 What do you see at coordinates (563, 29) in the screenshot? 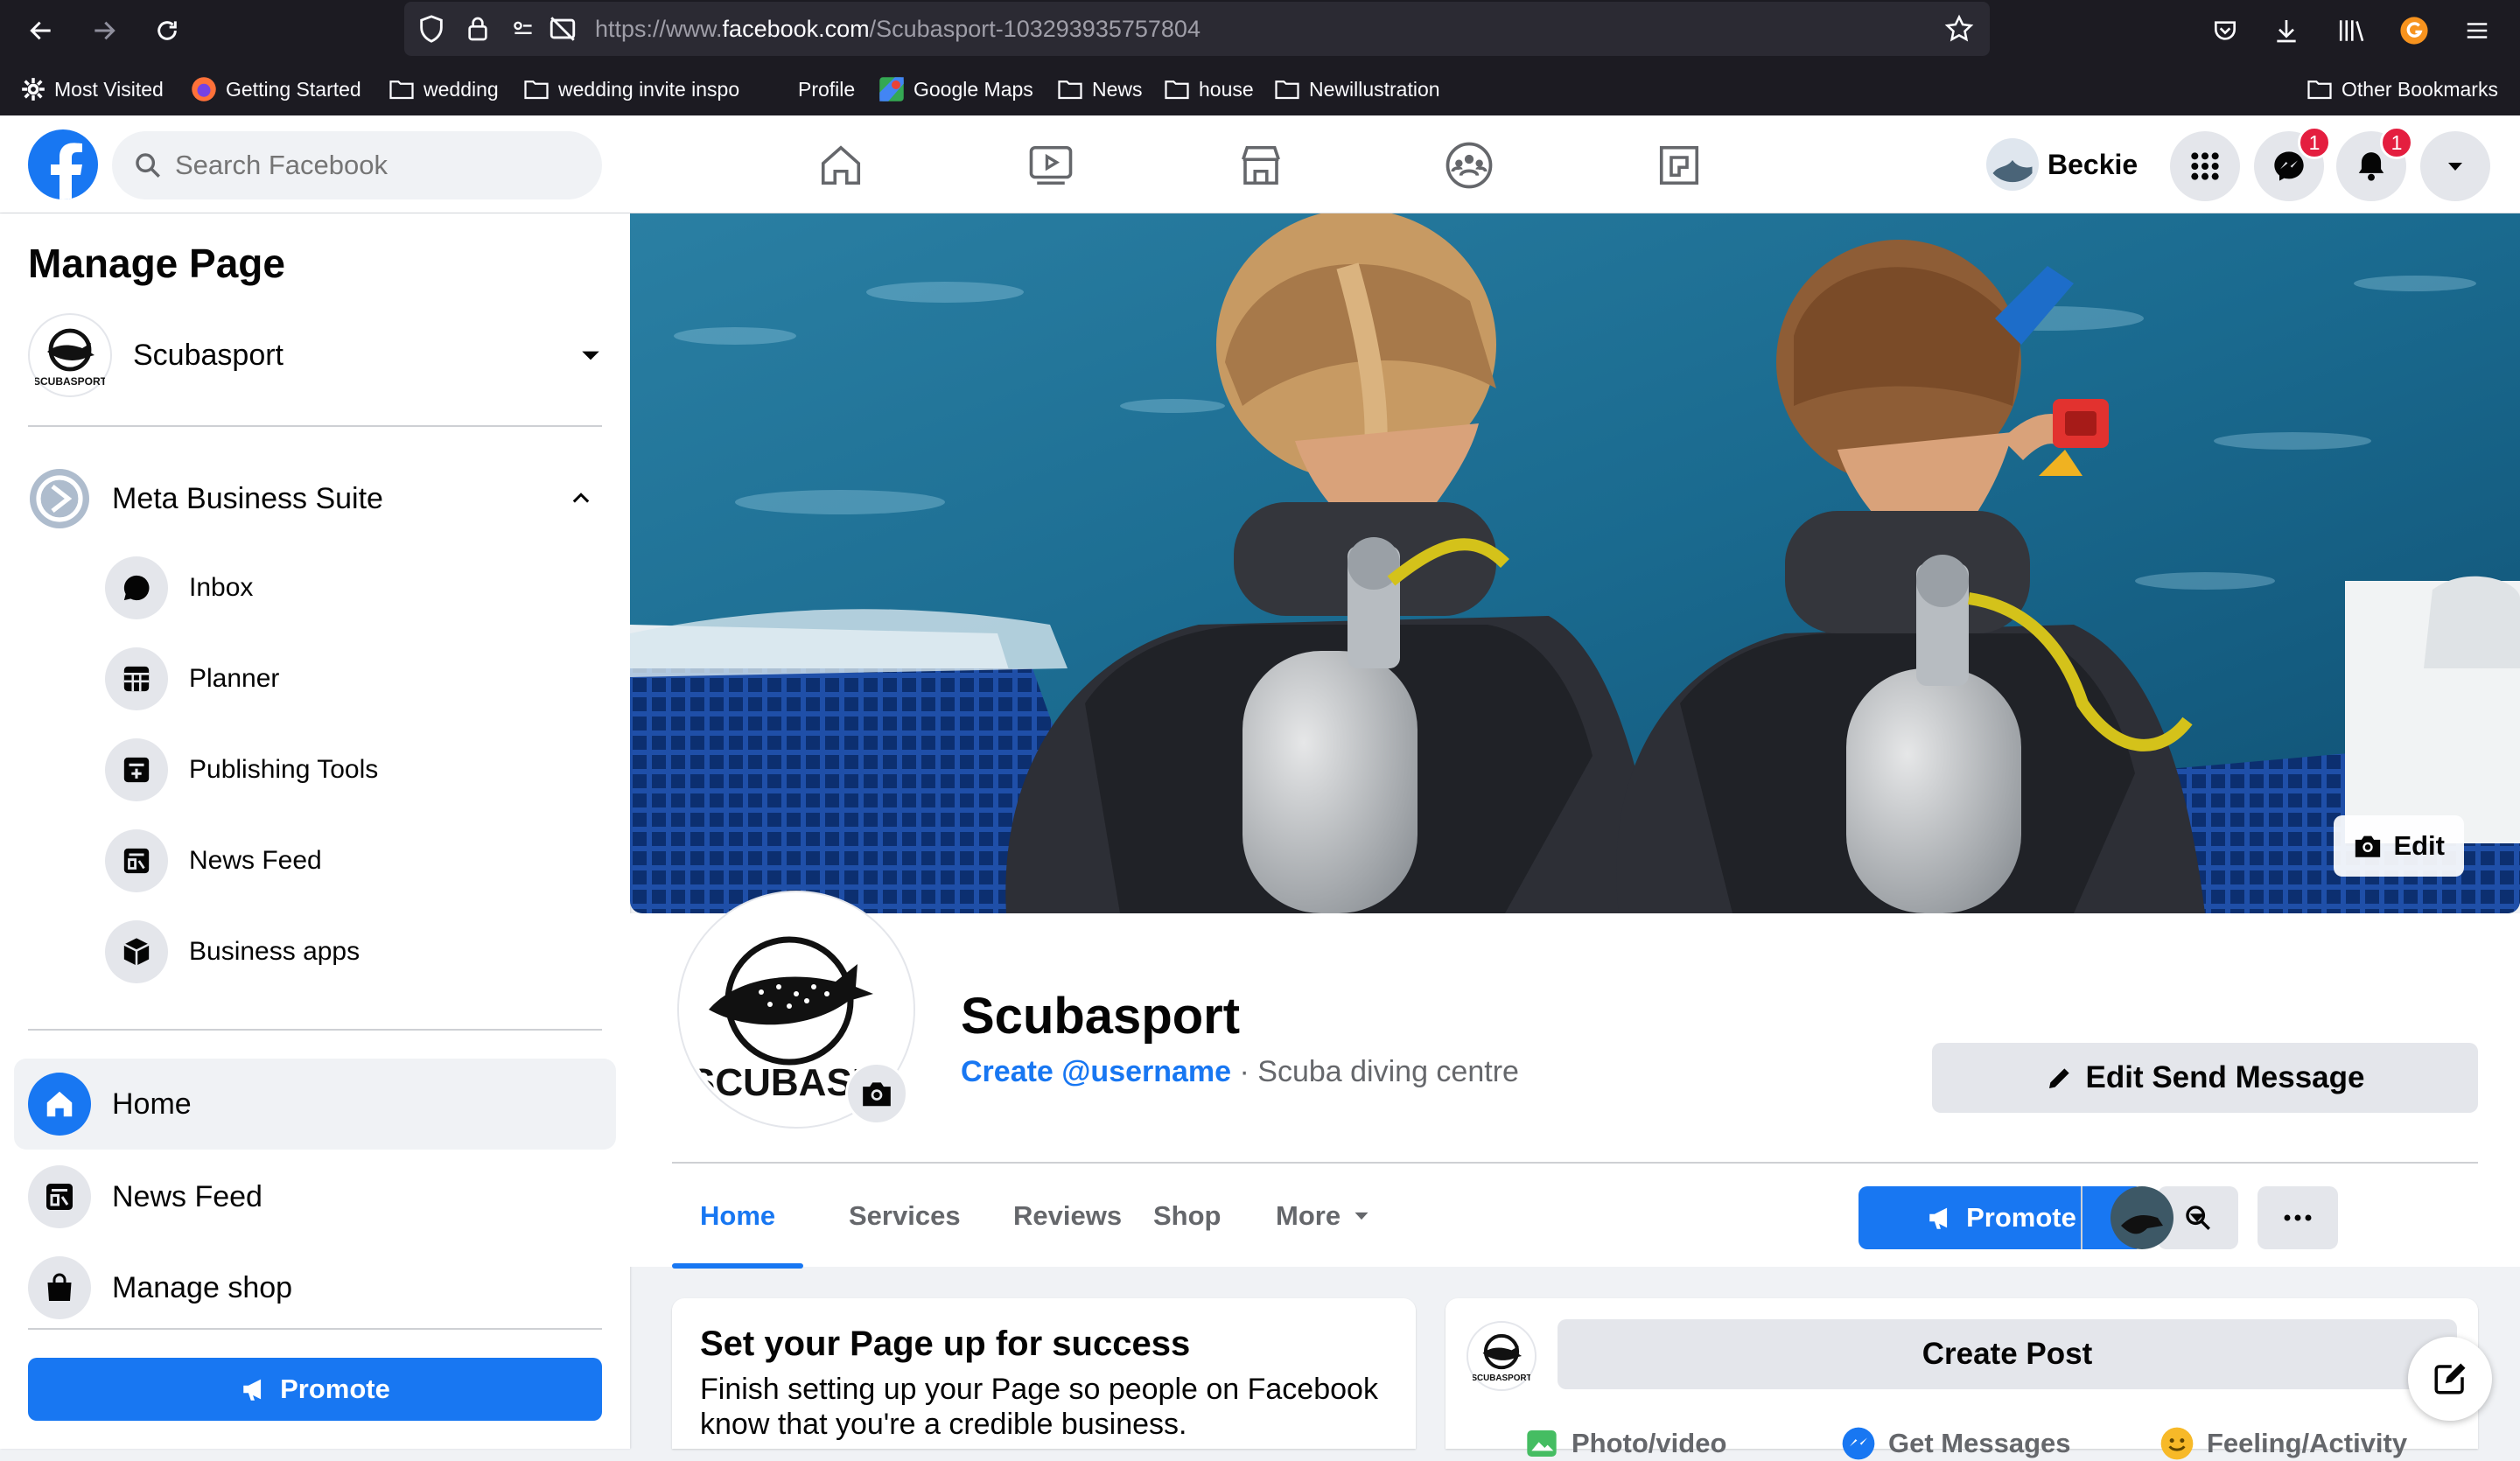
I see `tracking-blocked-icon` at bounding box center [563, 29].